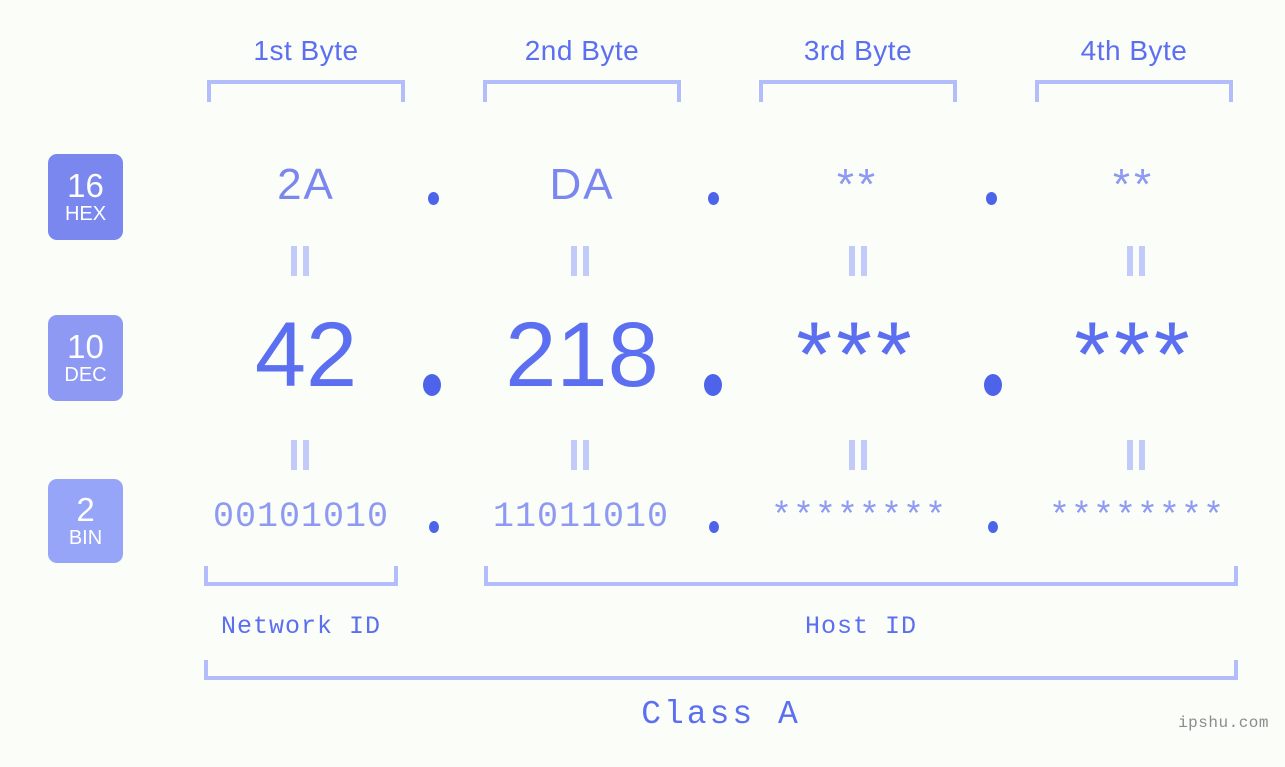 The height and width of the screenshot is (767, 1285). I want to click on base-badge-dec-abbr: DEC, so click(85, 375).